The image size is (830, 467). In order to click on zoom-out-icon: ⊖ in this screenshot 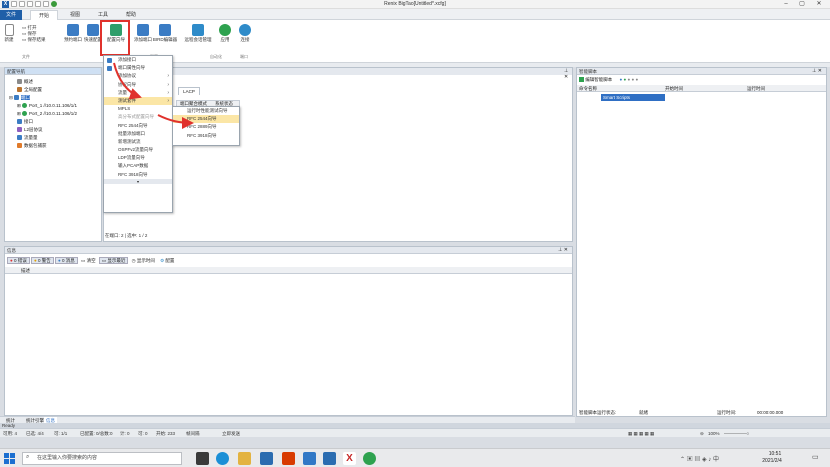, I will do `click(702, 433)`.